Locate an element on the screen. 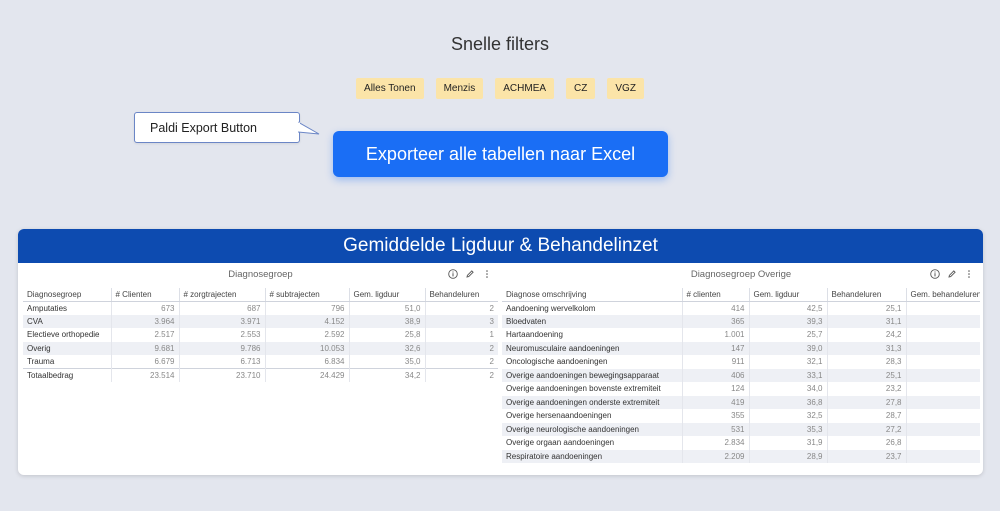 The height and width of the screenshot is (511, 1000). cell: Hartaandoening is located at coordinates (534, 335).